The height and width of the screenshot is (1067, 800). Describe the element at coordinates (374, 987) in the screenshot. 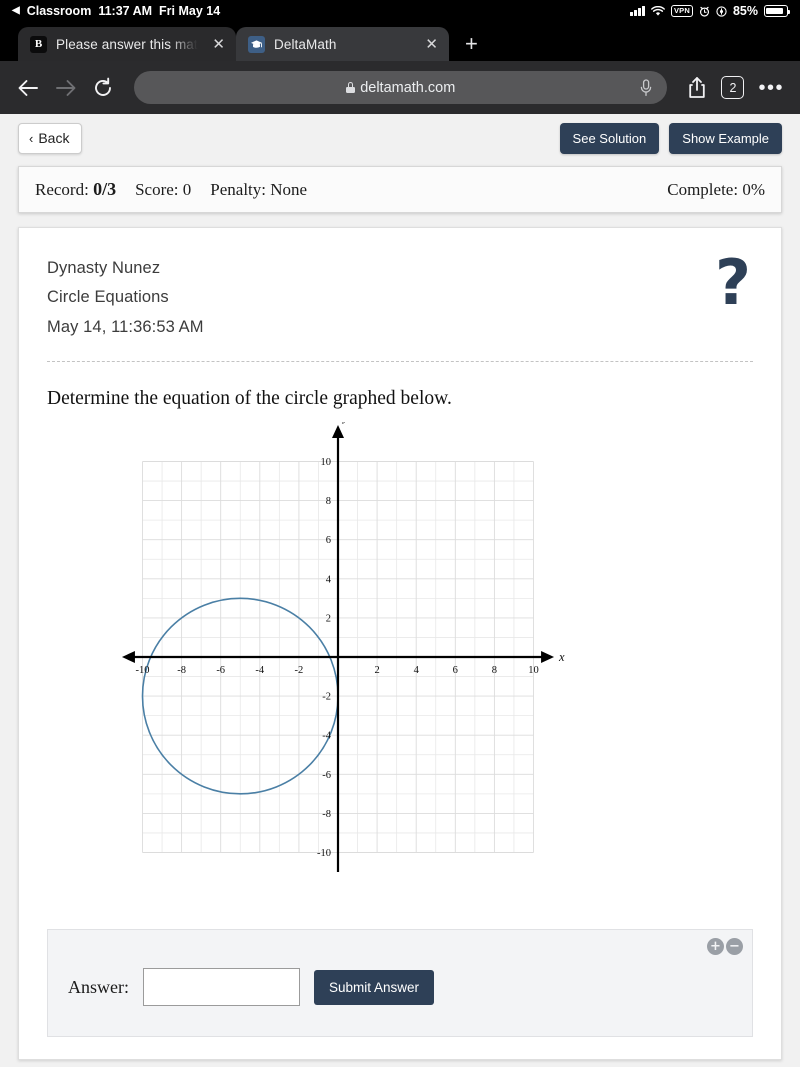

I see `submit-answer-button: Submit Answer` at that location.